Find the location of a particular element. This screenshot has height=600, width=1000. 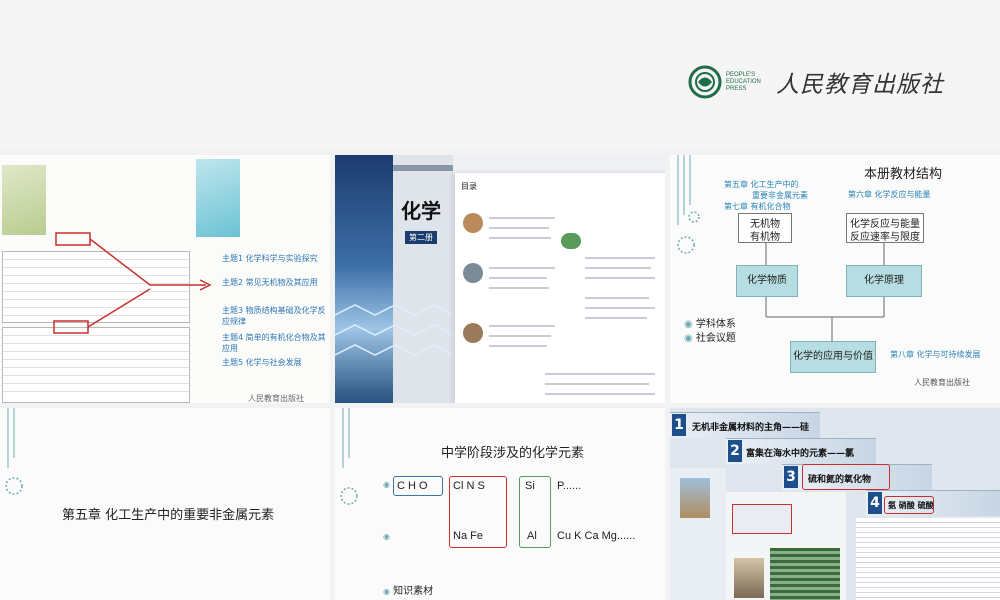

slide3-footer: 人民教育出版社 is located at coordinates (942, 382).